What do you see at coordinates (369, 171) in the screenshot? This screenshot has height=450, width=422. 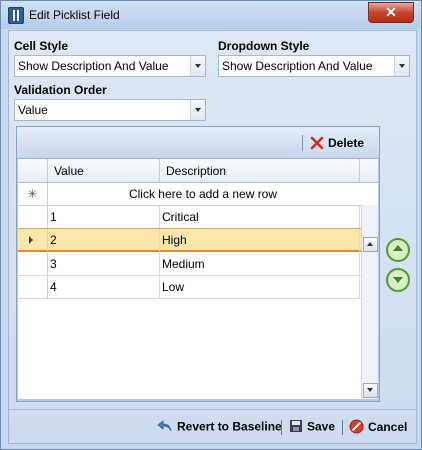 I see `header-corner` at bounding box center [369, 171].